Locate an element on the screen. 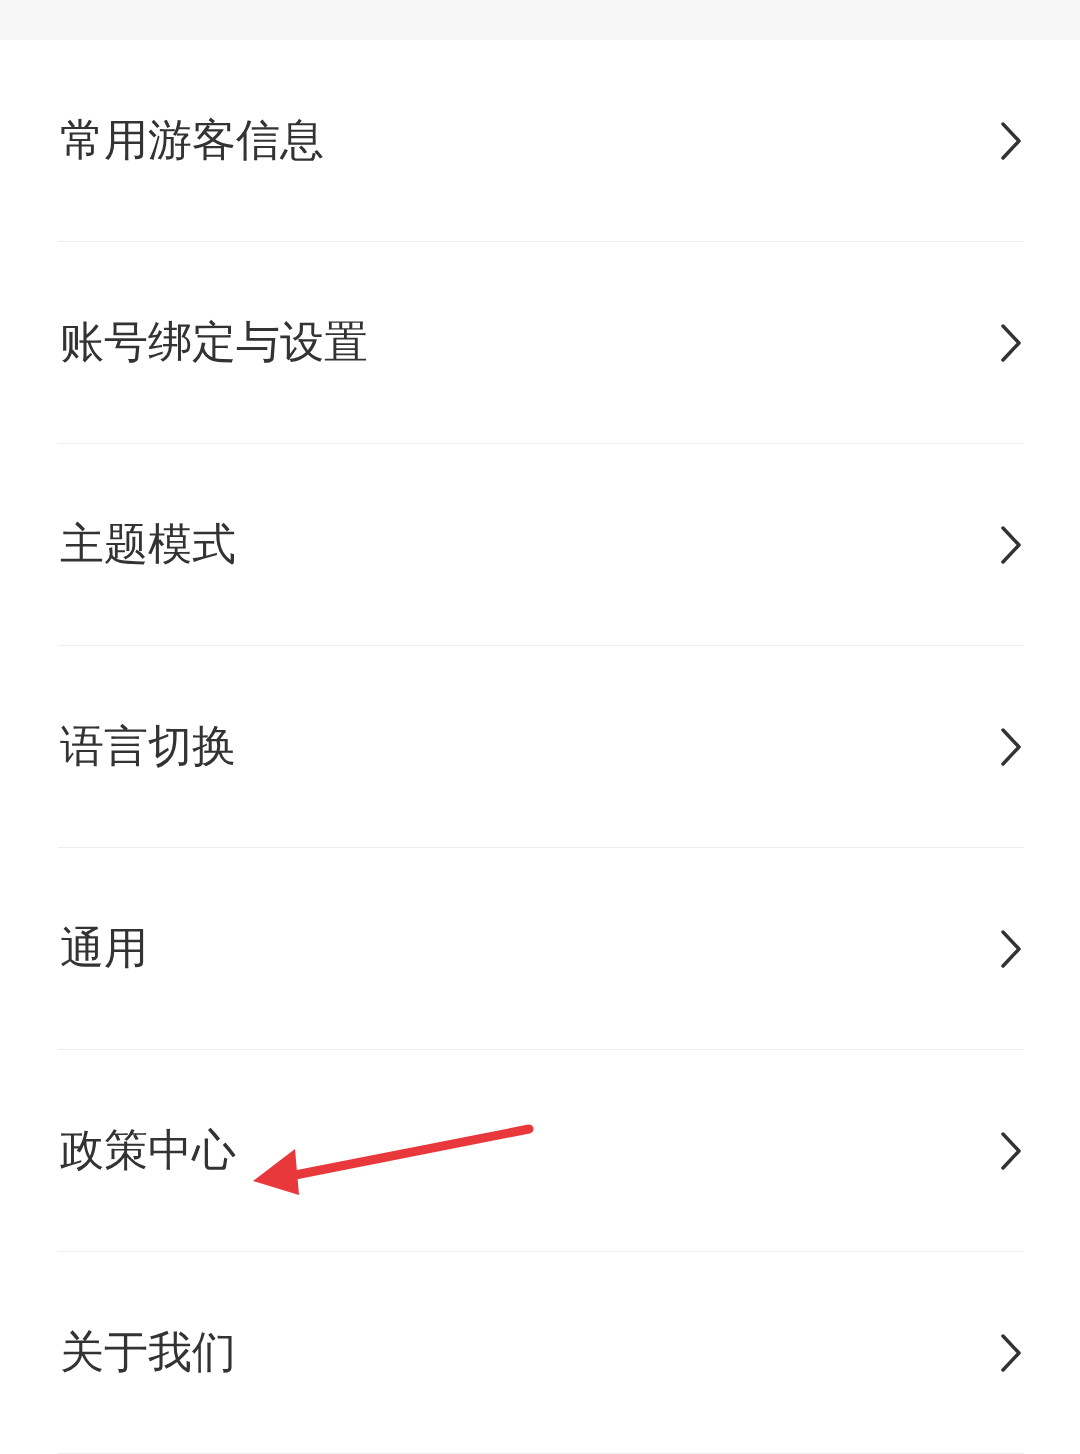  settings-row: 常用游客信息 is located at coordinates (541, 141).